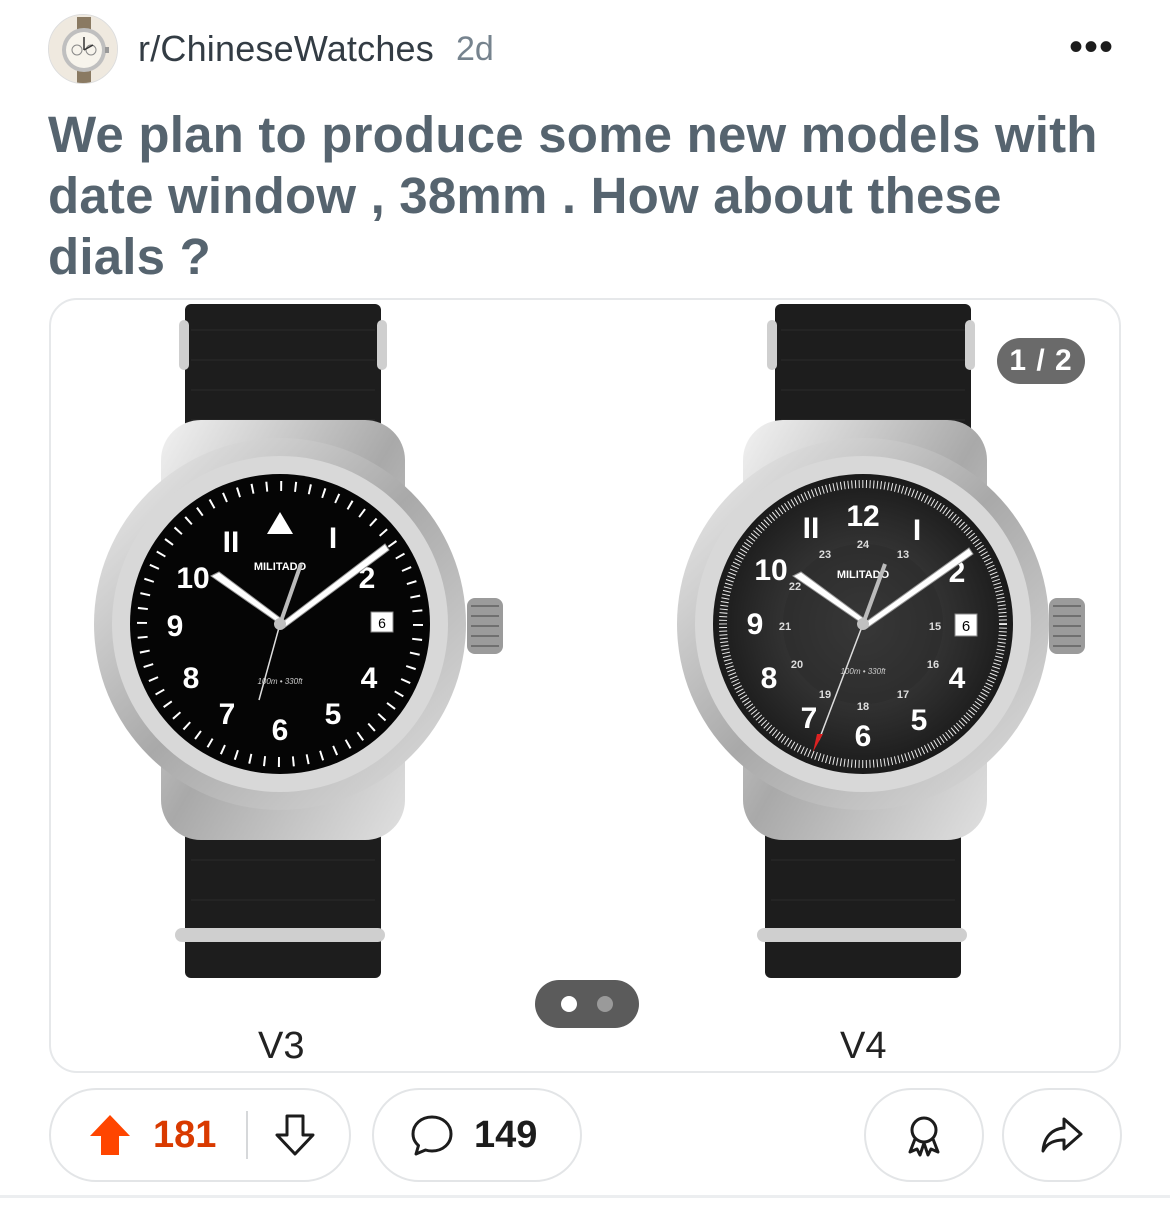  I want to click on share-icon, so click(1062, 1135).